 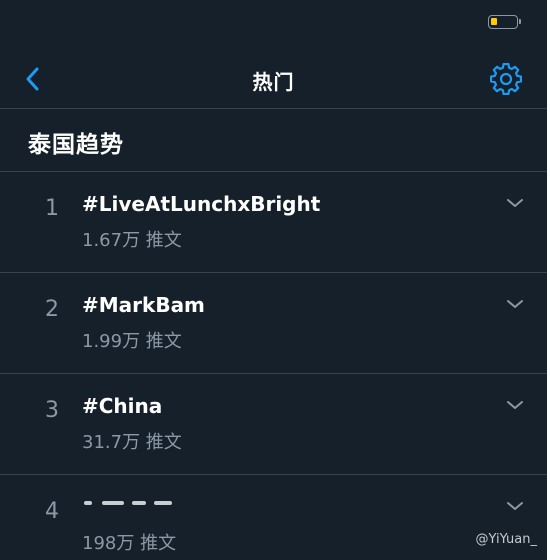 What do you see at coordinates (132, 240) in the screenshot?
I see `trend-tweet-count: 1.67万 推文` at bounding box center [132, 240].